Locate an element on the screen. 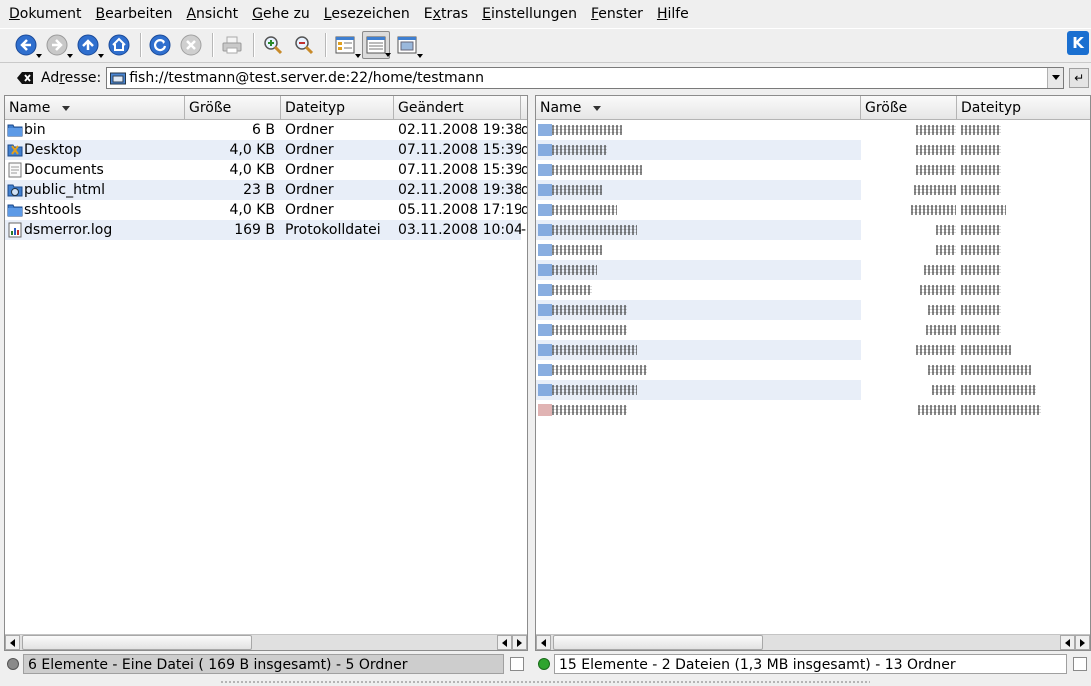 The height and width of the screenshot is (686, 1091). menu-label: earbeiten is located at coordinates (139, 14).